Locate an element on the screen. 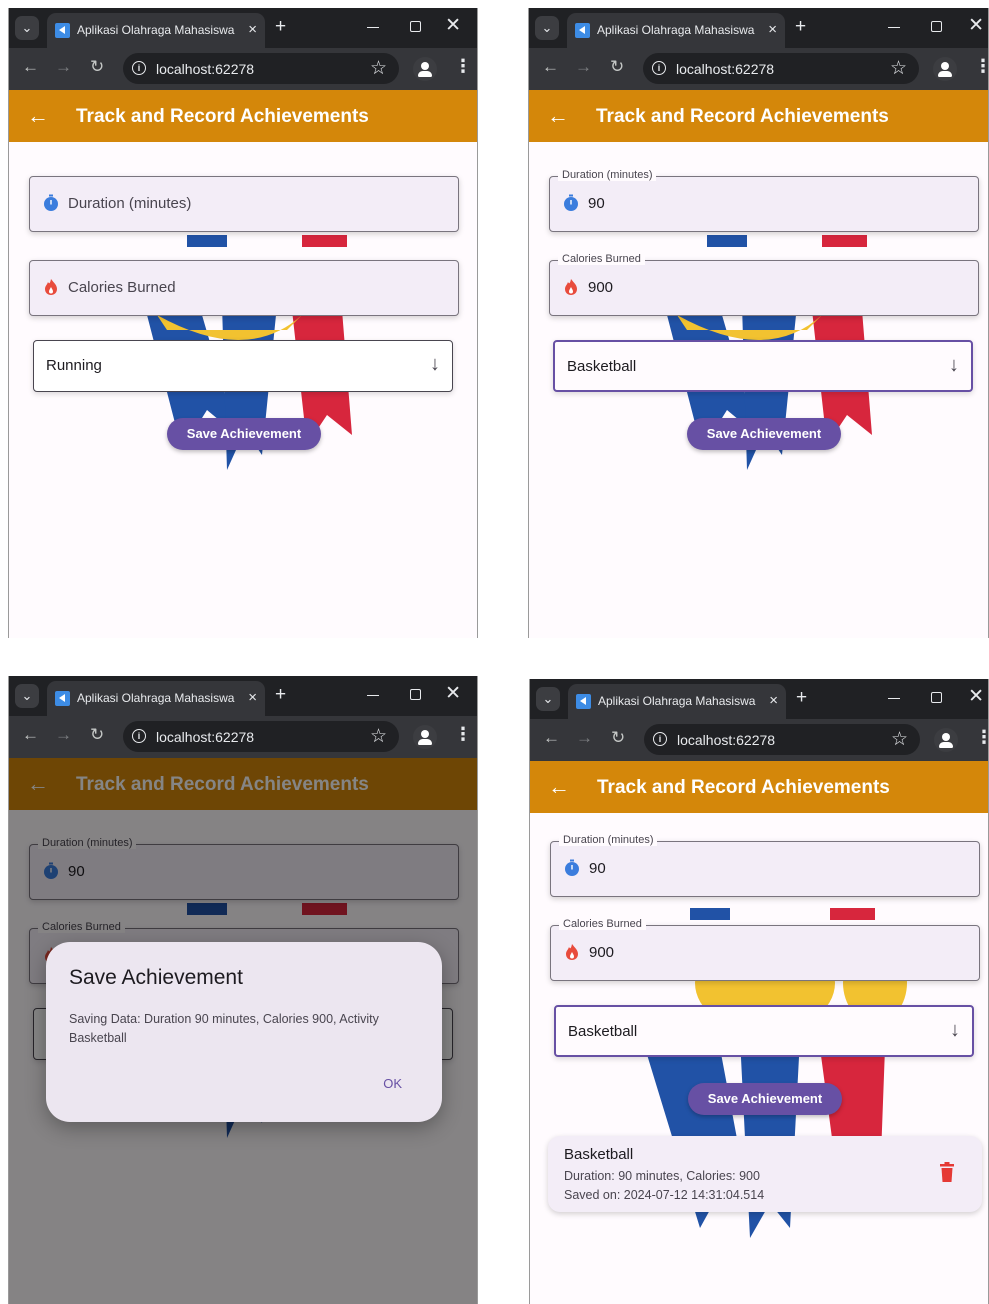  arrow-down-icon: ↓ is located at coordinates (435, 364).